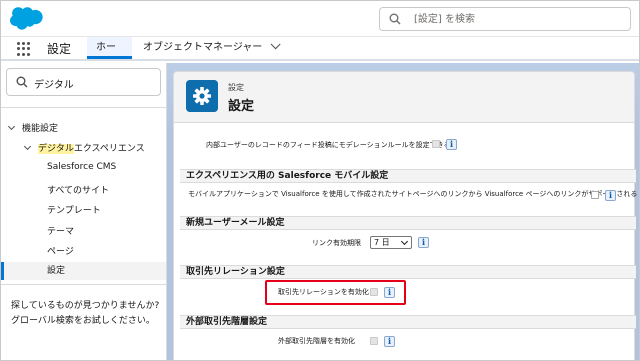 The width and height of the screenshot is (640, 361). Describe the element at coordinates (59, 49) in the screenshot. I see `app-name: 設定` at that location.